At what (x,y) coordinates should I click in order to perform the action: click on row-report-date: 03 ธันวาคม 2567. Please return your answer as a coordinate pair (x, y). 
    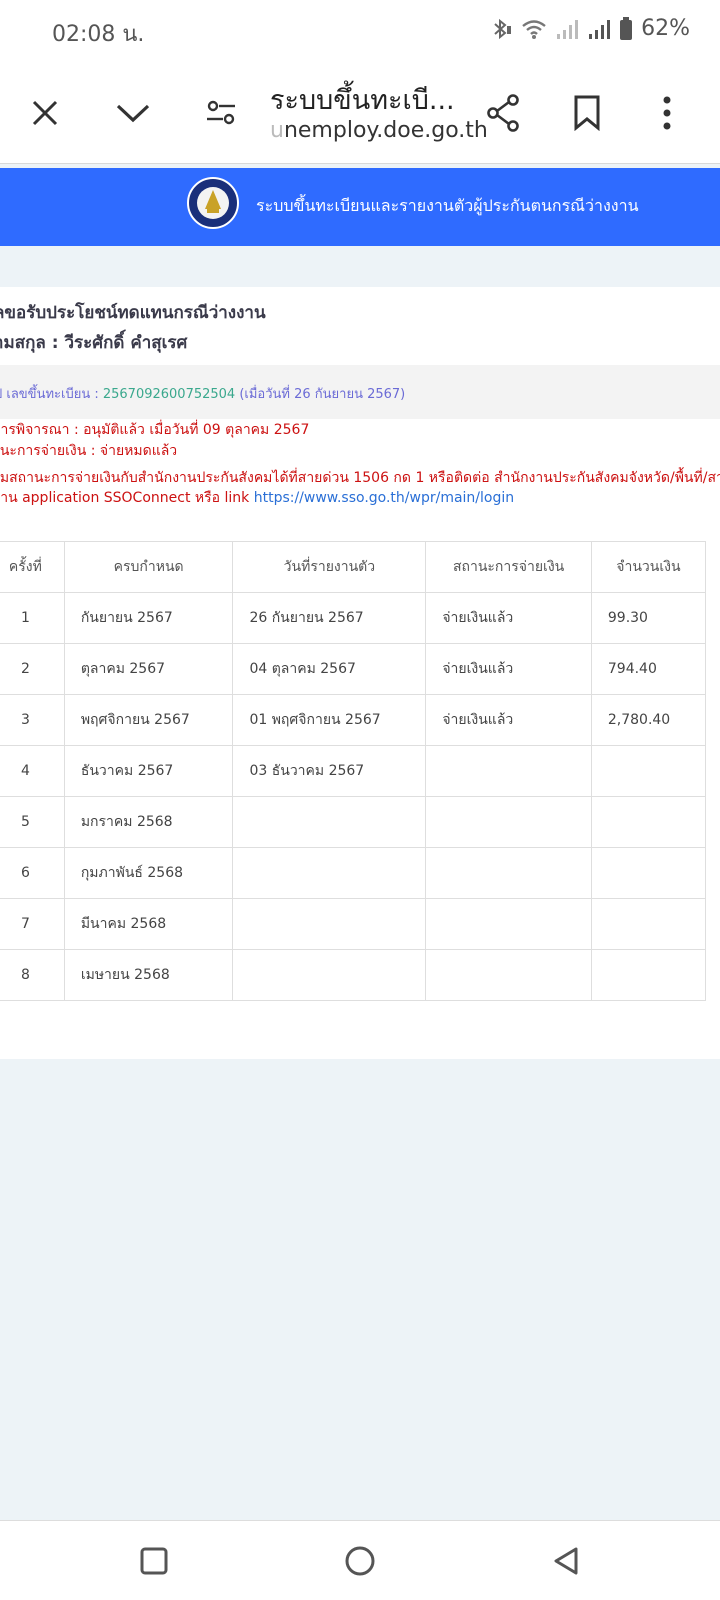
    Looking at the image, I should click on (329, 771).